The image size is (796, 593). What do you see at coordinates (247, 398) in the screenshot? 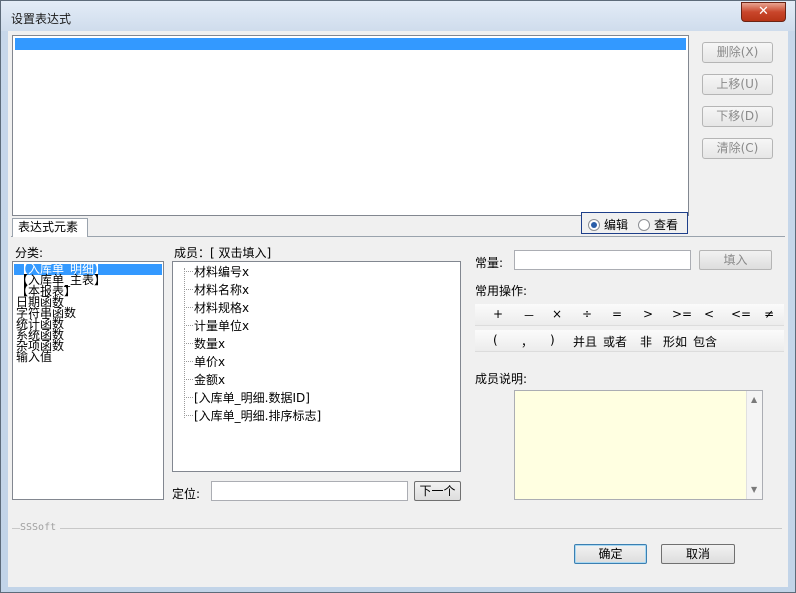
I see `tree-item: [入库单_明细.数据ID]` at bounding box center [247, 398].